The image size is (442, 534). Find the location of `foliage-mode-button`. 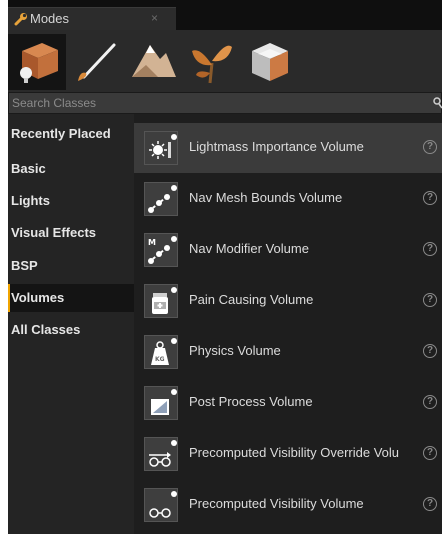

foliage-mode-button is located at coordinates (211, 62).